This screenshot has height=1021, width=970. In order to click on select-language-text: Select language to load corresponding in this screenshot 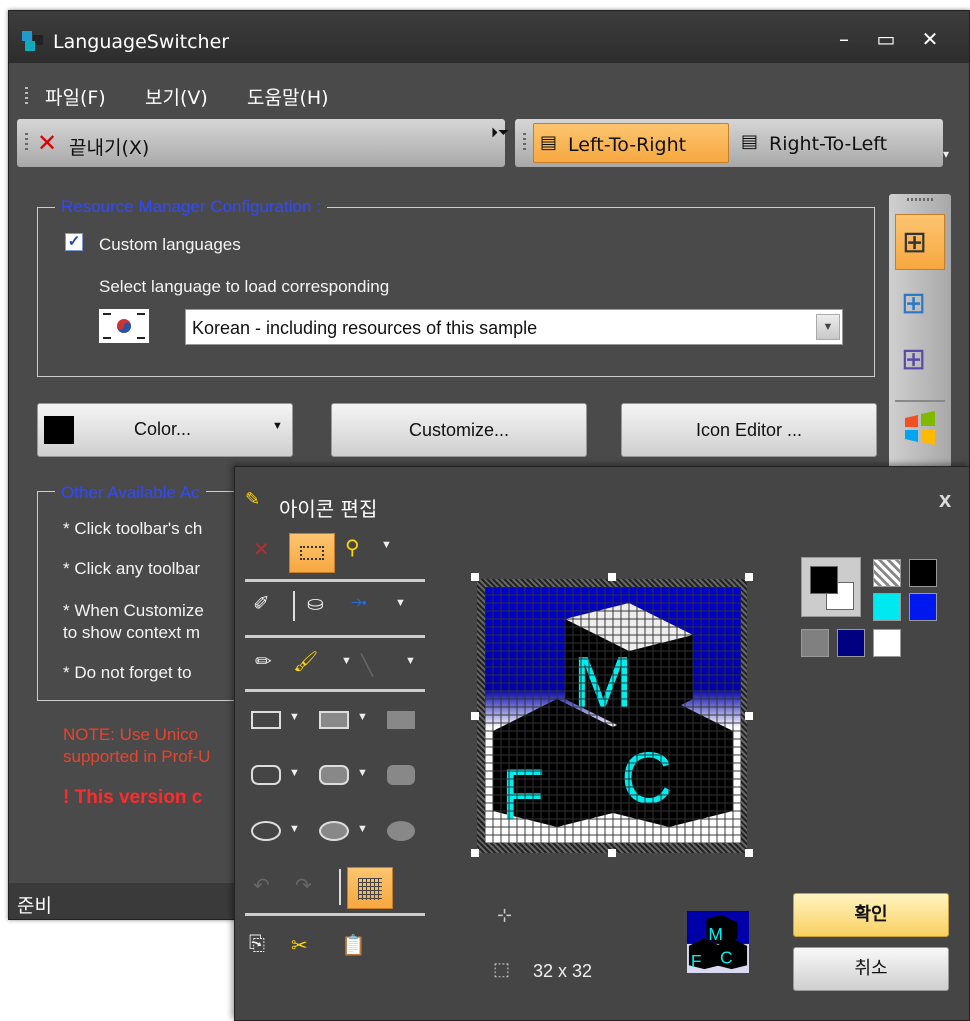, I will do `click(244, 286)`.